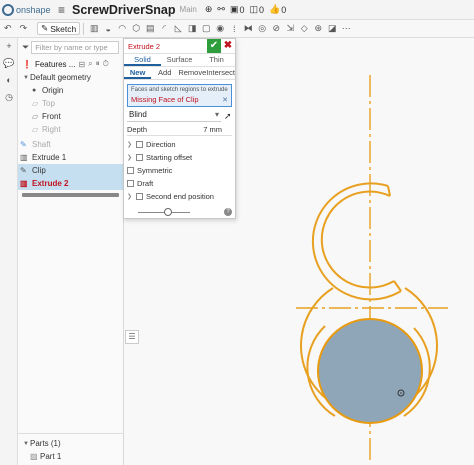 The height and width of the screenshot is (465, 474). Describe the element at coordinates (8, 28) in the screenshot. I see `undo-icon: ↶` at that location.